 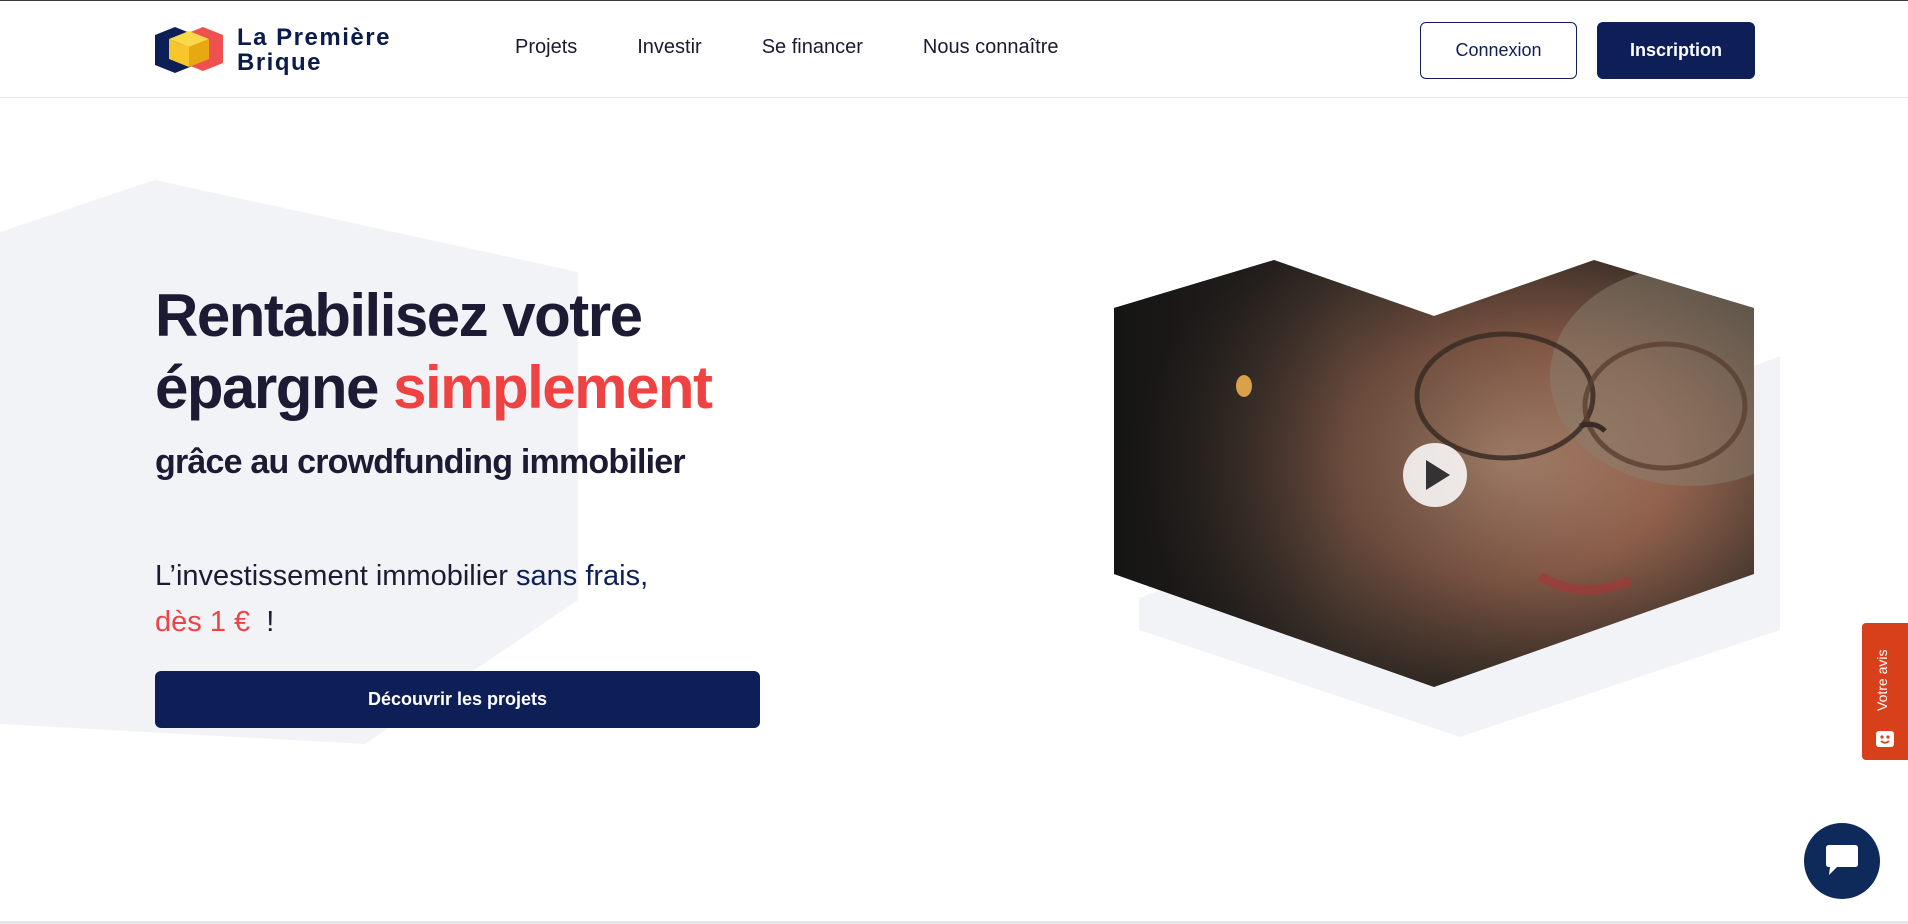 I want to click on hero-headline-line2: épargne, so click(x=274, y=387).